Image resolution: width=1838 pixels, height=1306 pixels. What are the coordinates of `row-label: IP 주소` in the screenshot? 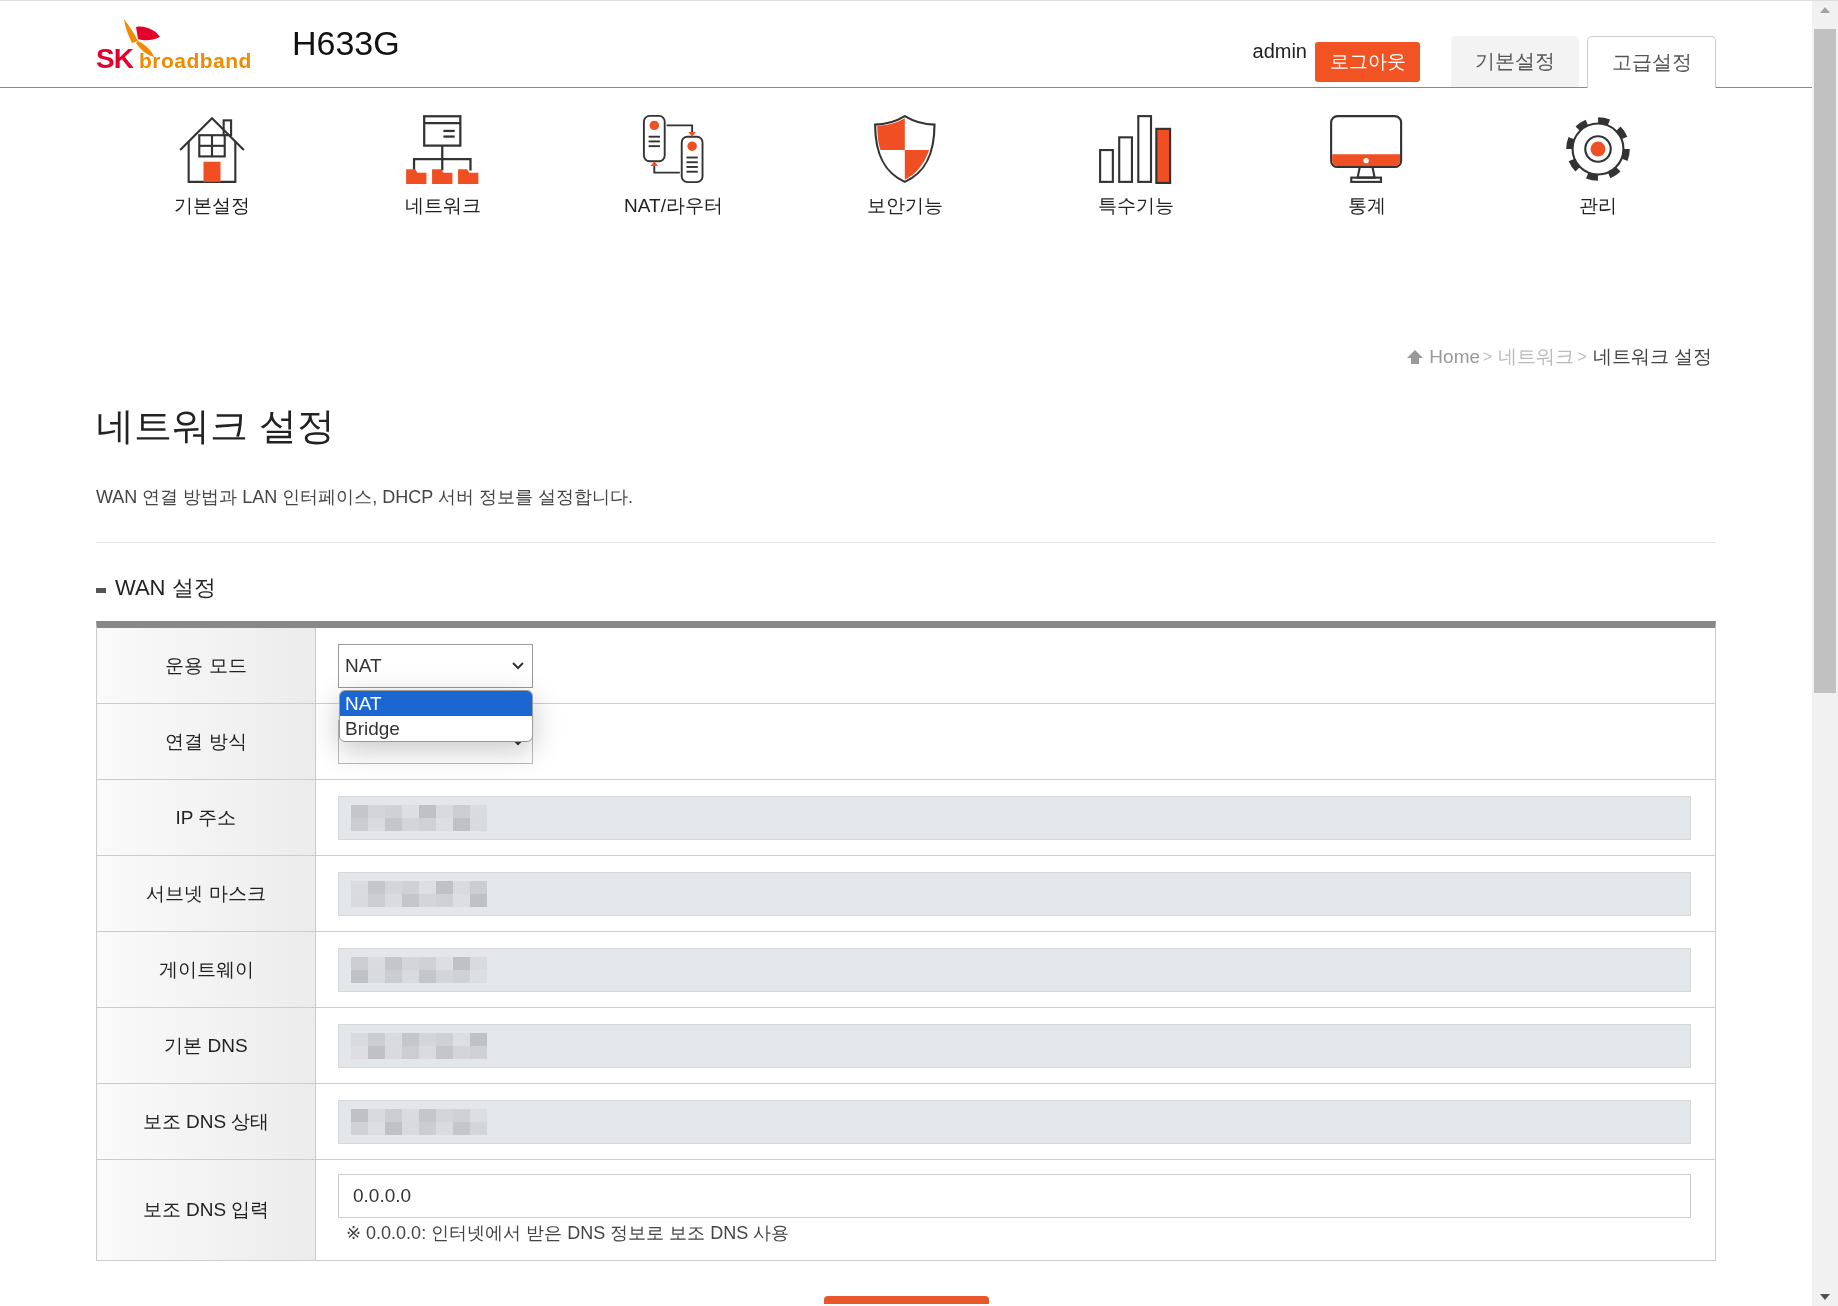 It's located at (206, 817).